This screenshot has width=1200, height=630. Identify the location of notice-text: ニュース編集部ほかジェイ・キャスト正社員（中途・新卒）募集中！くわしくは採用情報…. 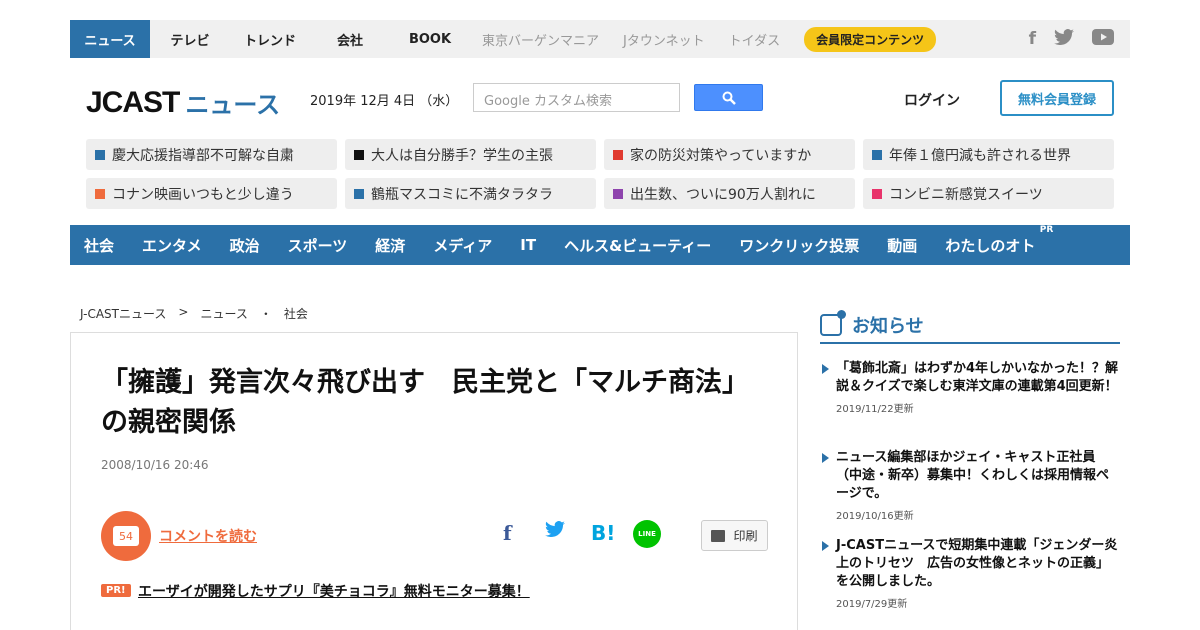
(970, 476).